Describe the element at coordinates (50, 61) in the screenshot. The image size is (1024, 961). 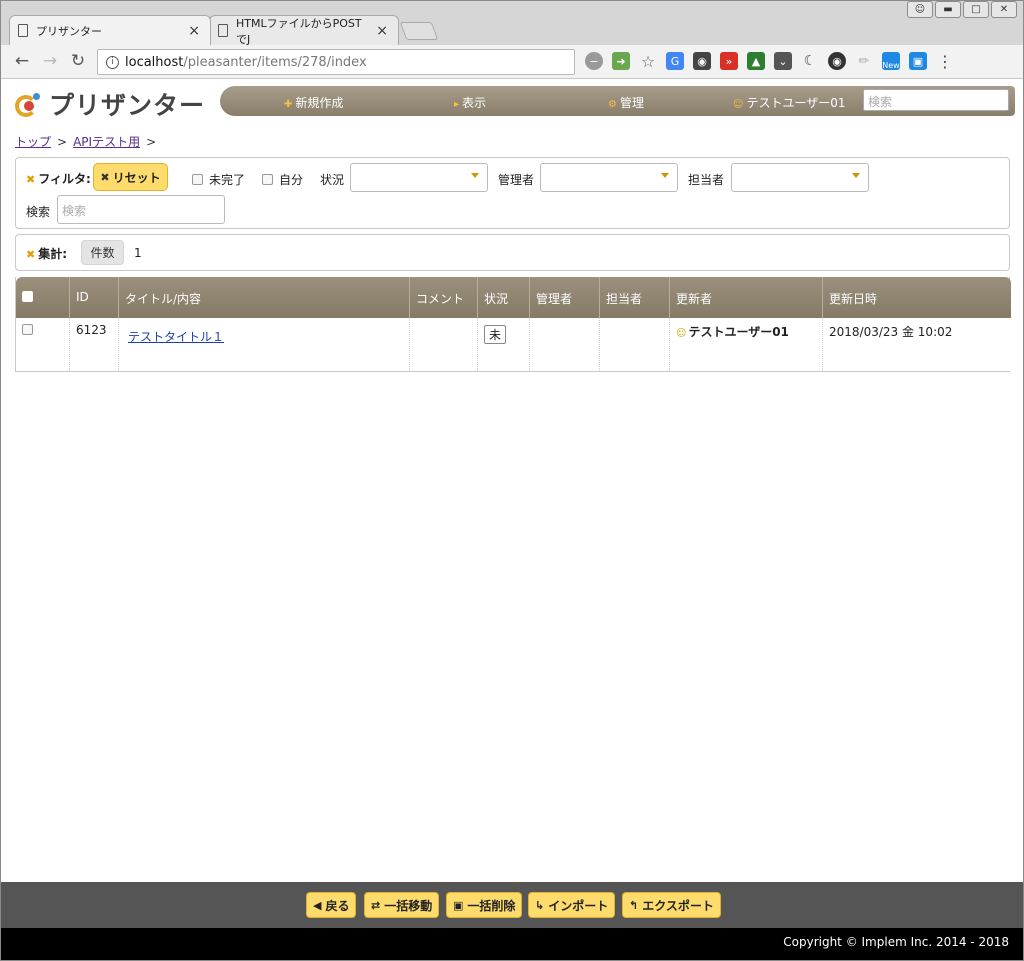
I see `forward-arrow-icon: →` at that location.